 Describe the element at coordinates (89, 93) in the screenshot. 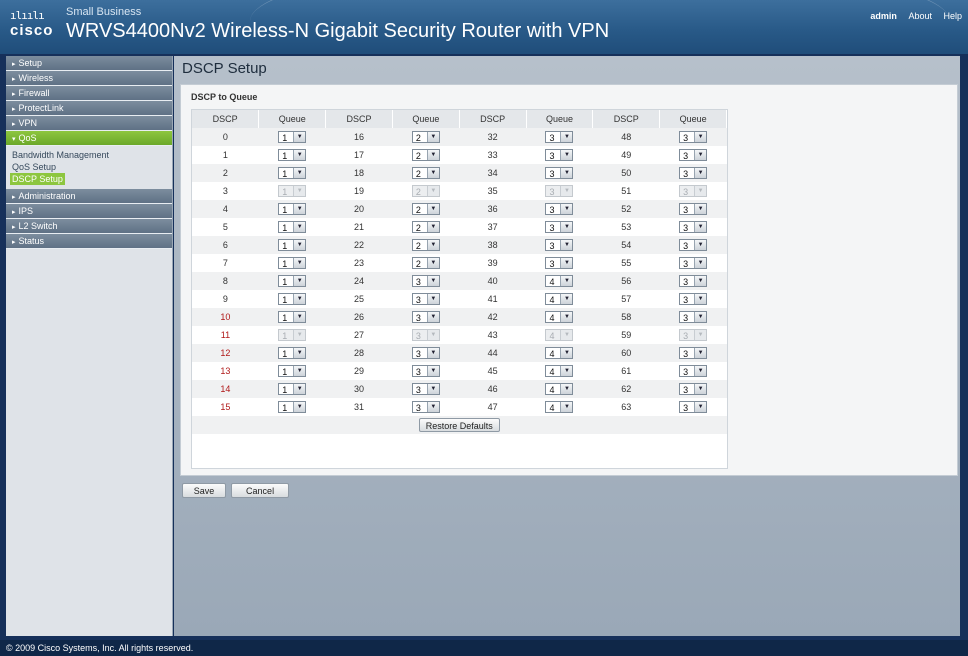

I see `sidebar-item-firewall: ▸ Firewall` at that location.